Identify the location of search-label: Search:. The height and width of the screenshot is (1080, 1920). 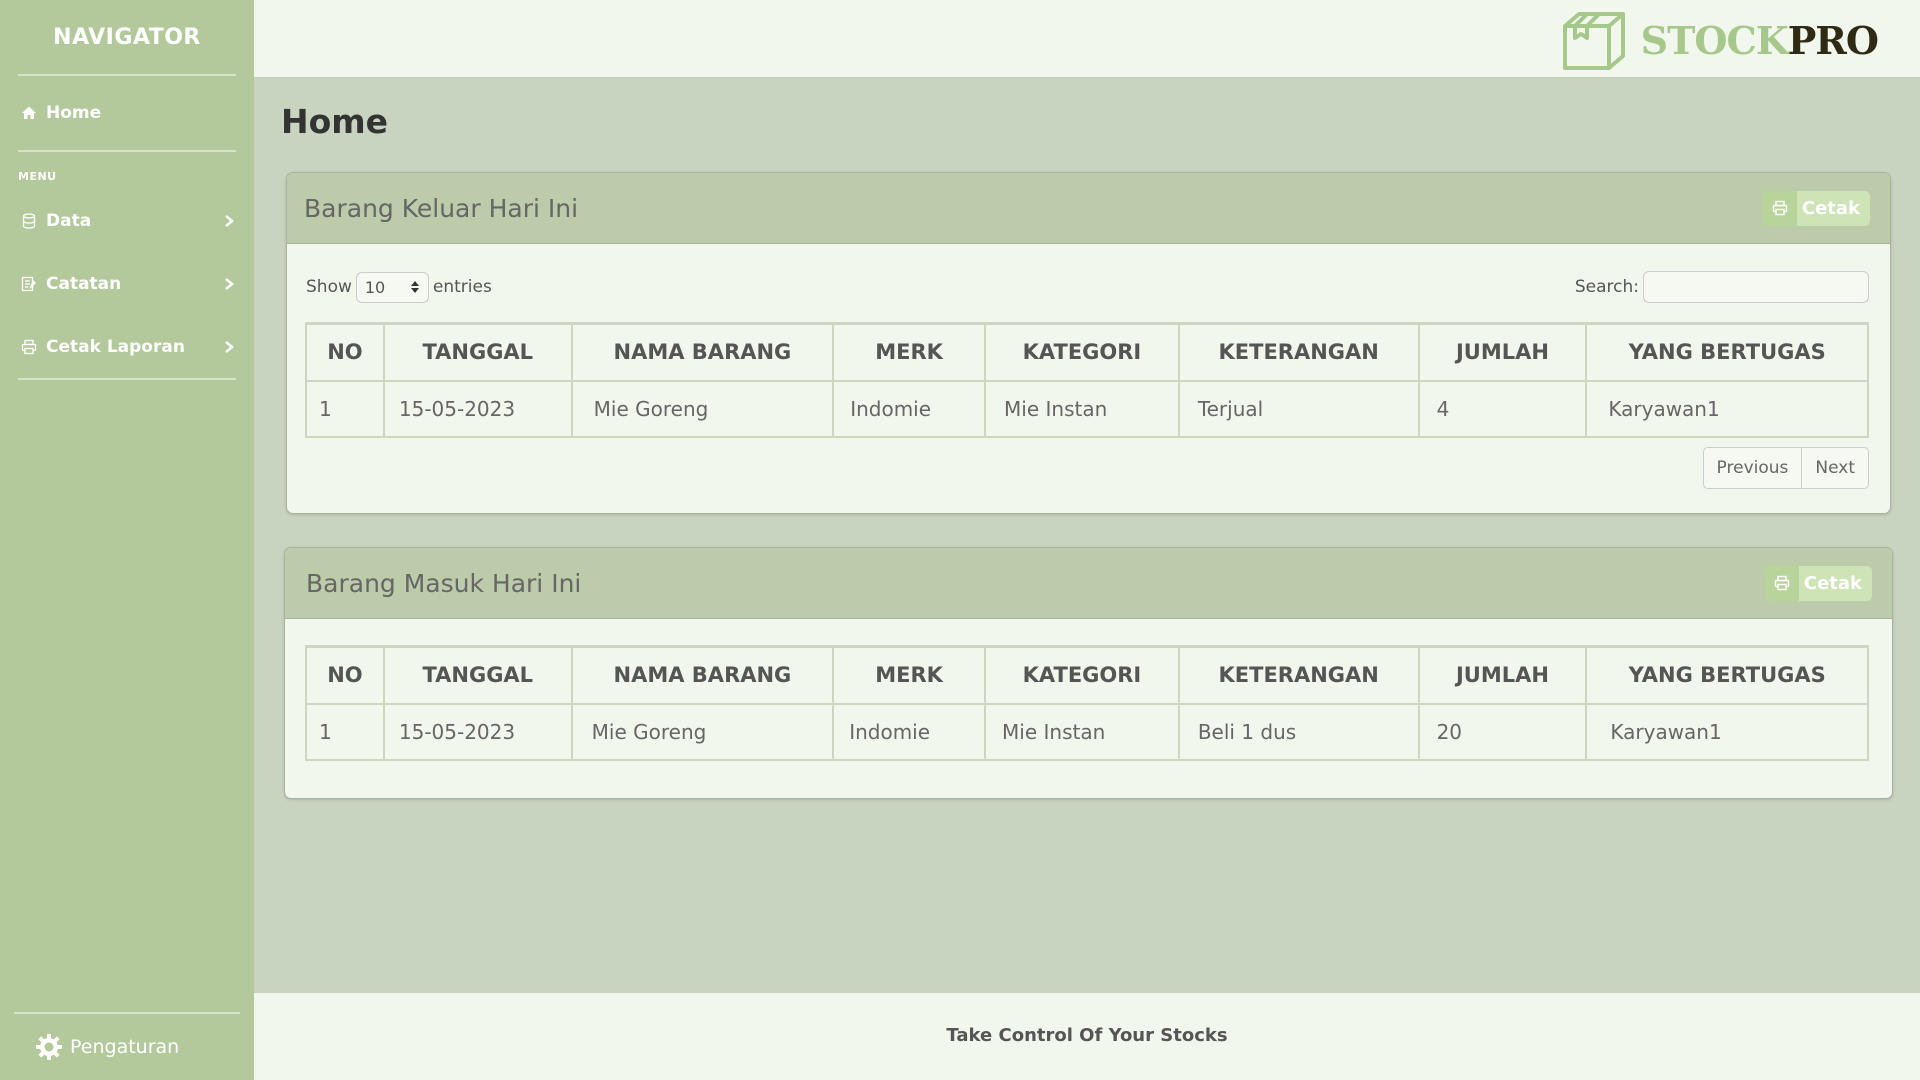
(1606, 287).